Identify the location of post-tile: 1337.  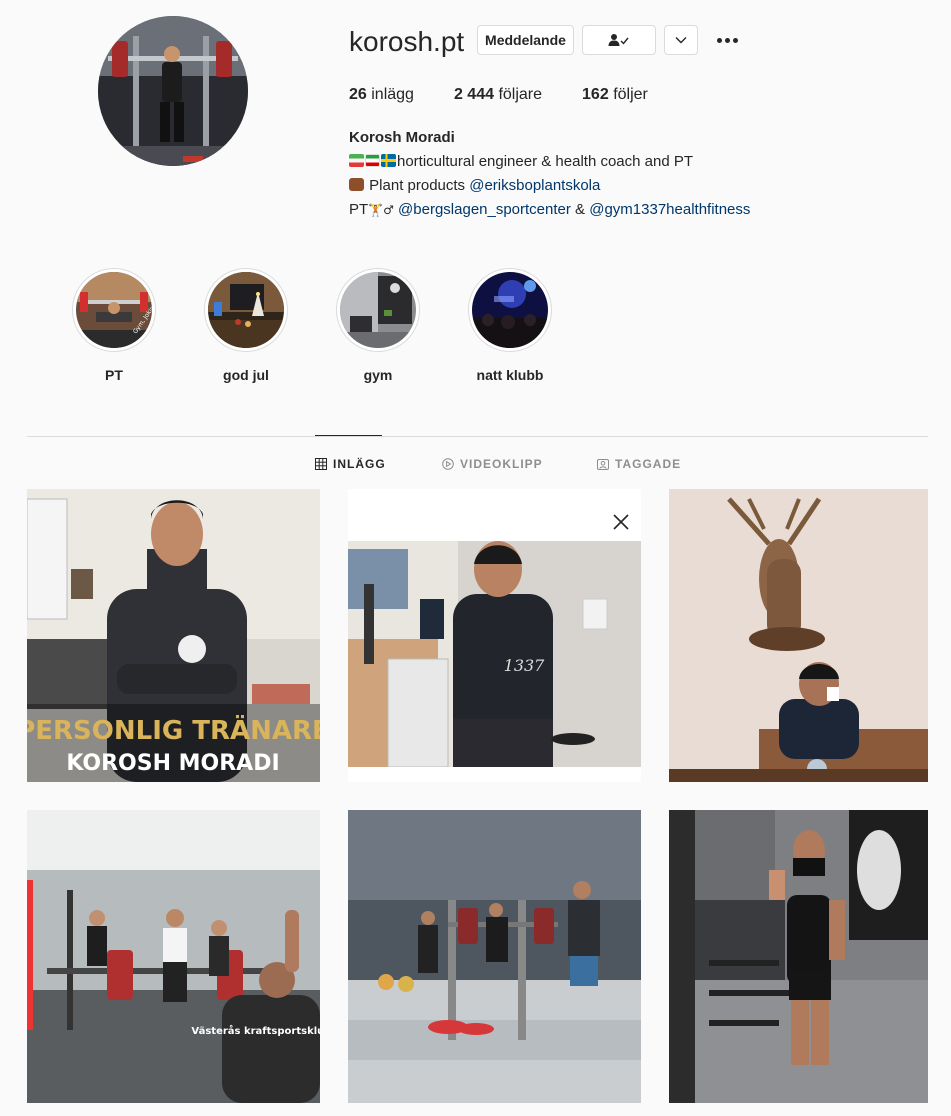
(494, 635).